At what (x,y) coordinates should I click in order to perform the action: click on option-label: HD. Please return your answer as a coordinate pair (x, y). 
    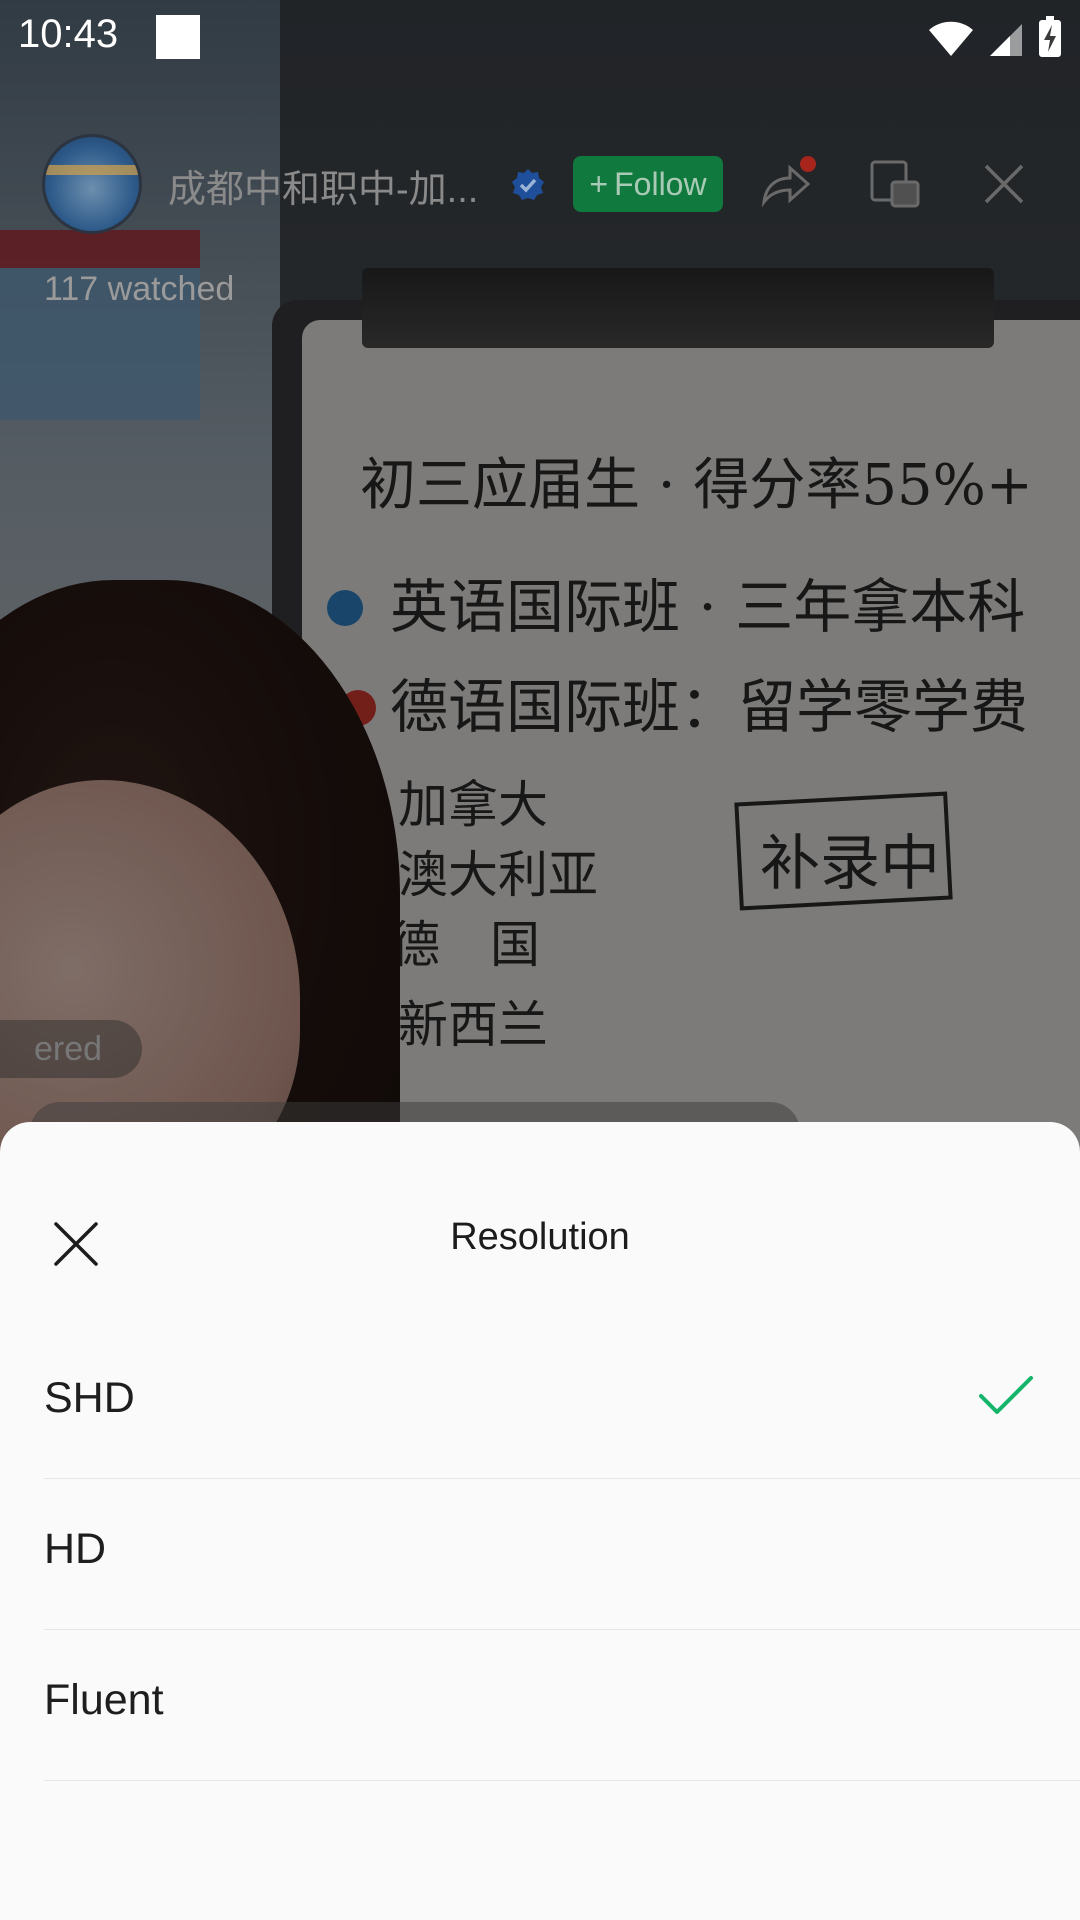
    Looking at the image, I should click on (75, 1549).